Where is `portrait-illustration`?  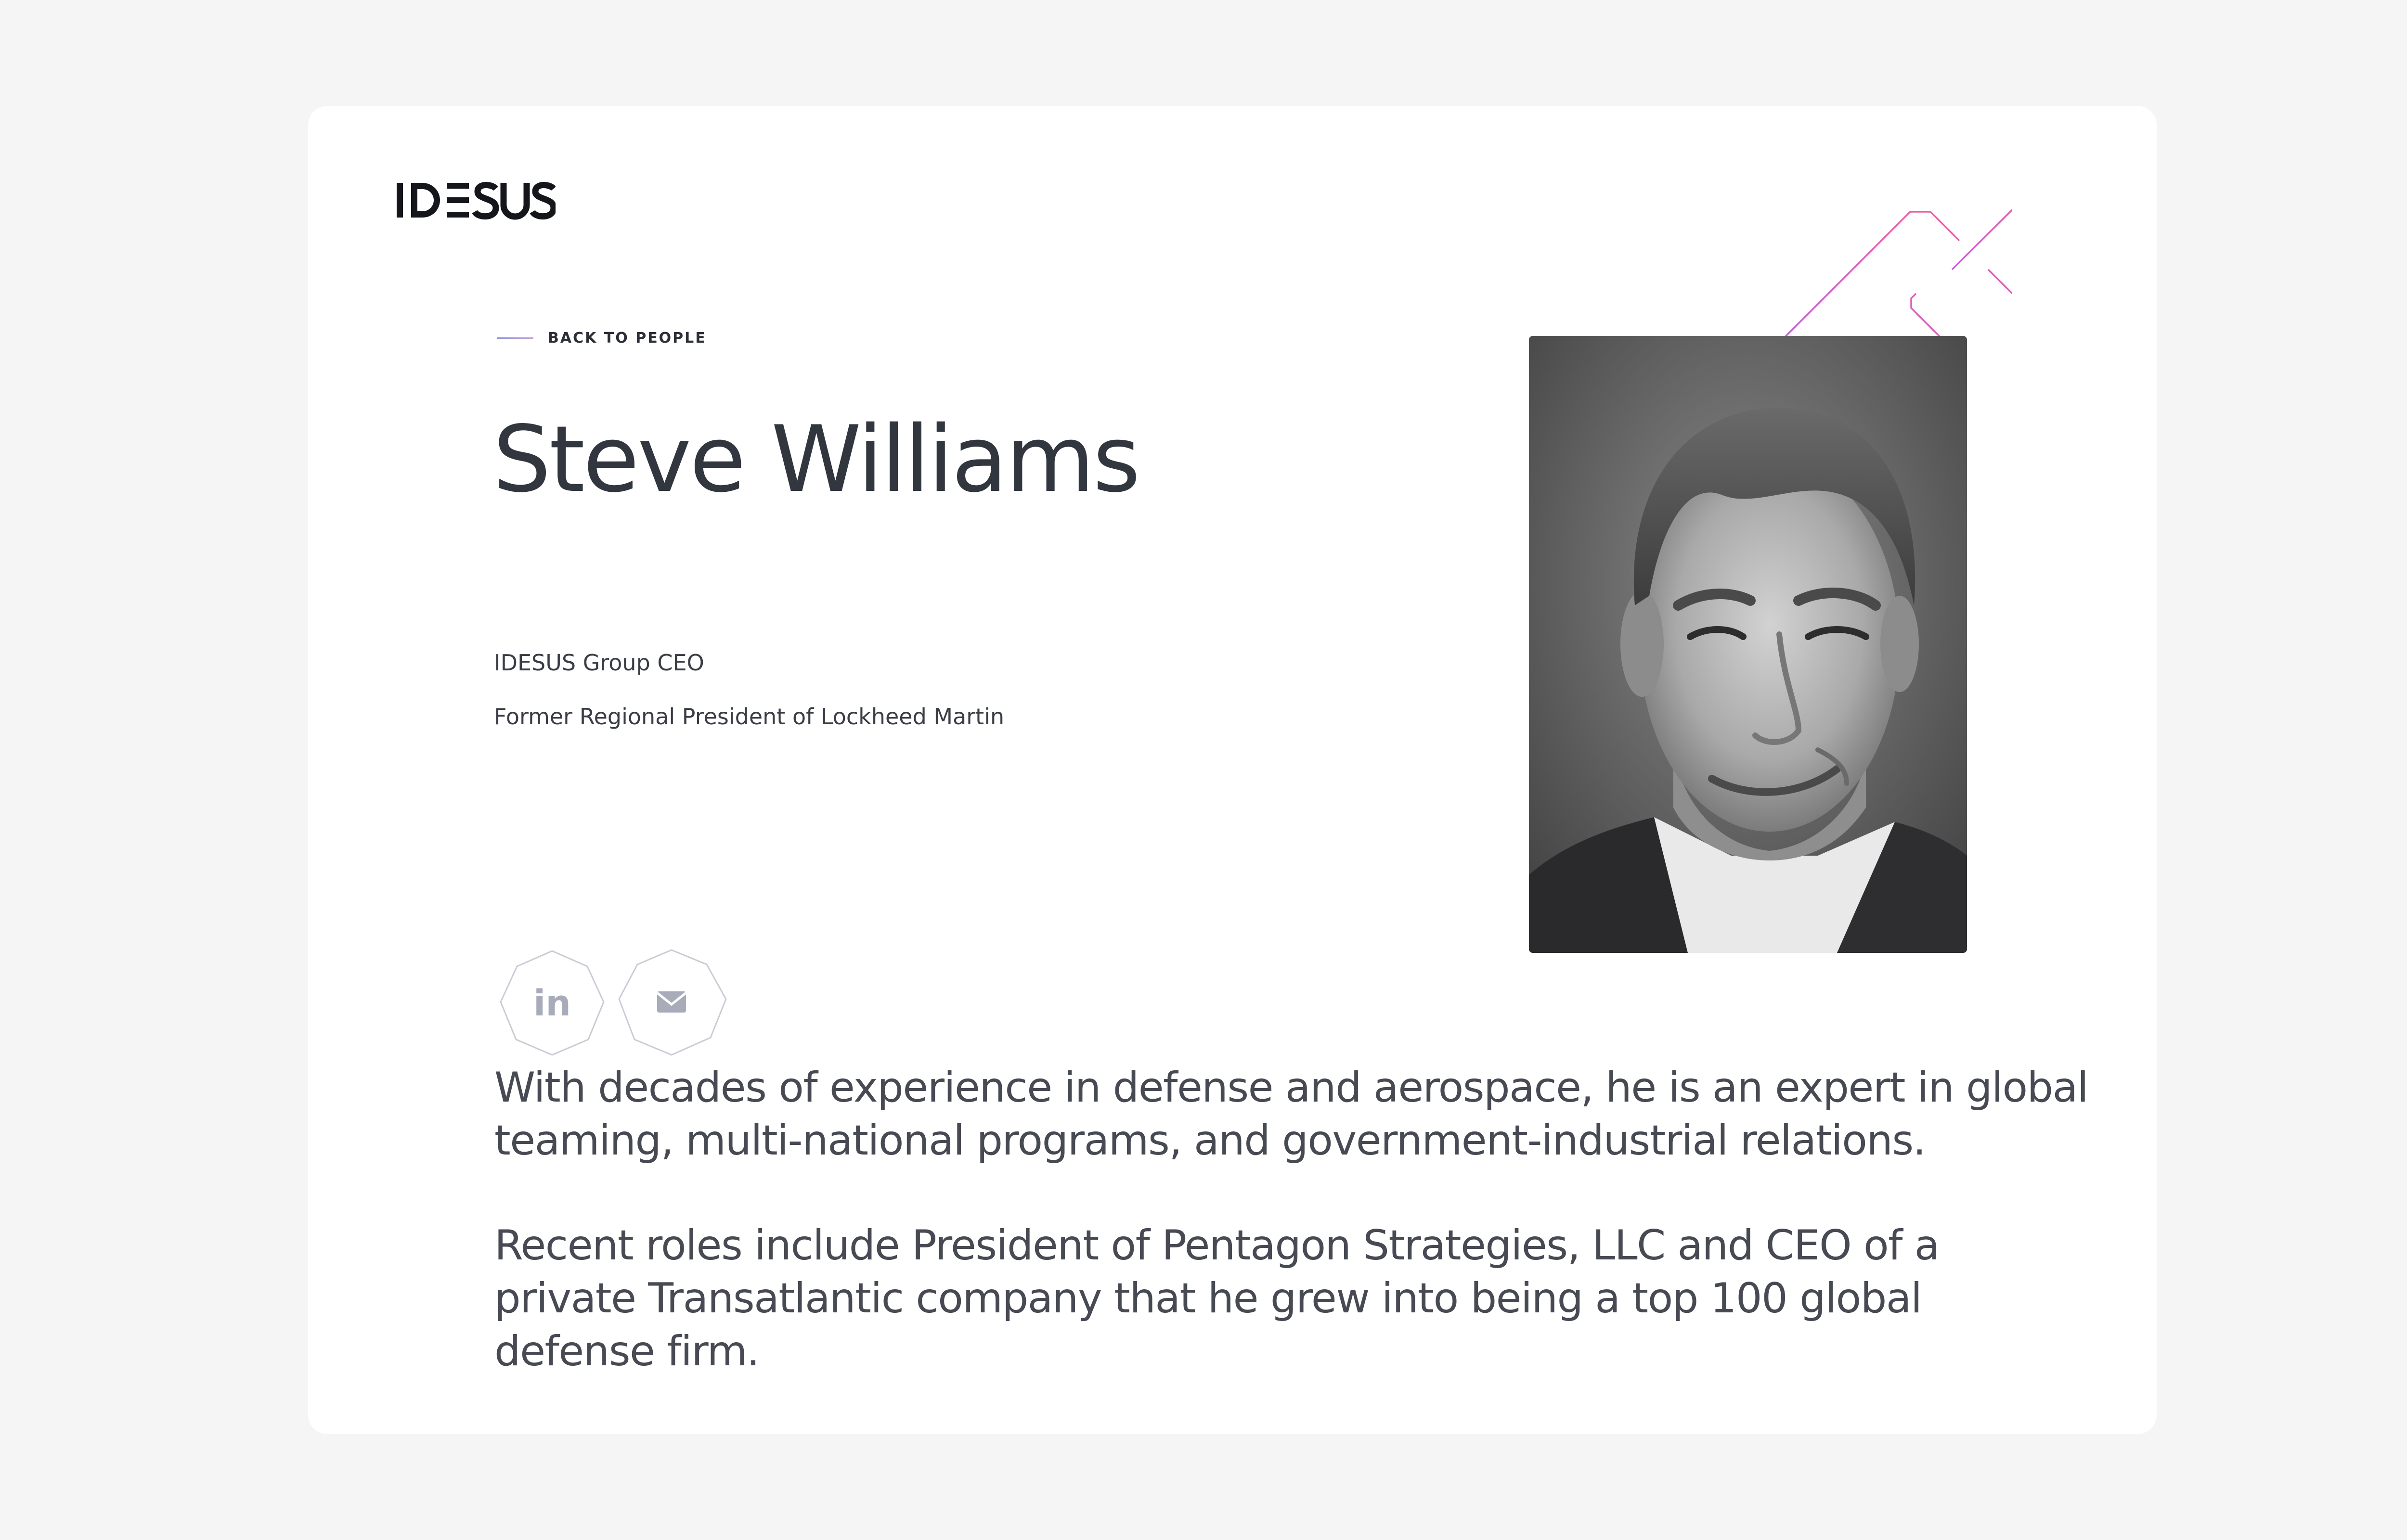
portrait-illustration is located at coordinates (1748, 644).